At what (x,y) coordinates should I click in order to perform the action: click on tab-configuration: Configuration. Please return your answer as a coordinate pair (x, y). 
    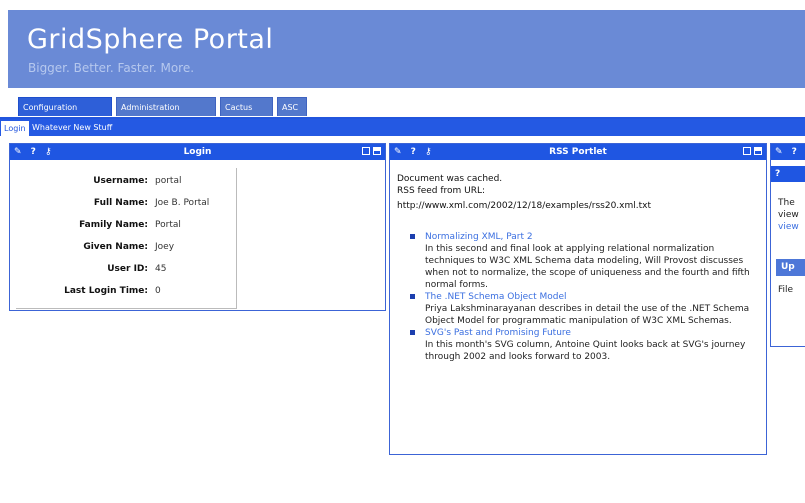
    Looking at the image, I should click on (65, 106).